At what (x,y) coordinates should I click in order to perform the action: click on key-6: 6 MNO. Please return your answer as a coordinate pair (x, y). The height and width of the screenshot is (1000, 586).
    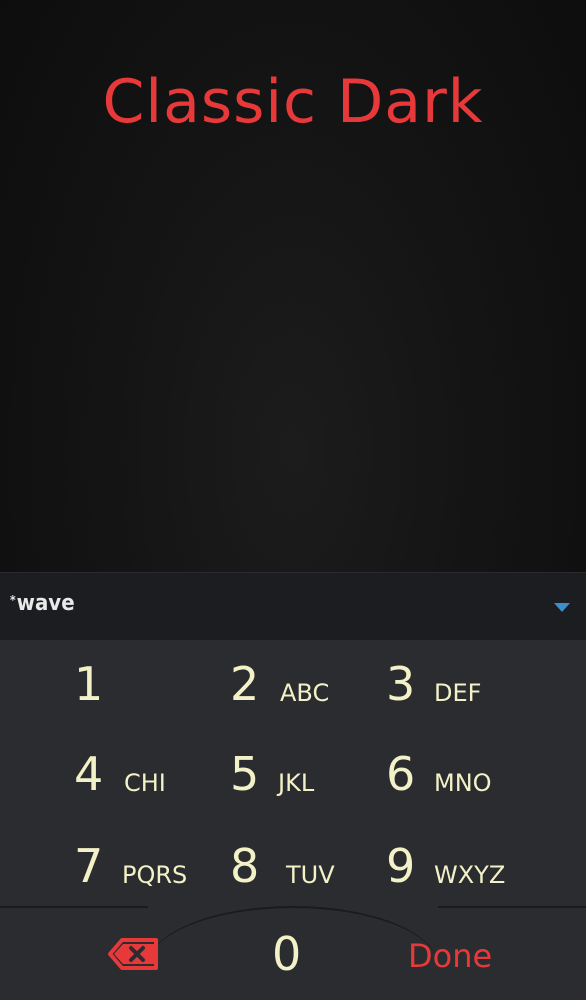
    Looking at the image, I should click on (460, 774).